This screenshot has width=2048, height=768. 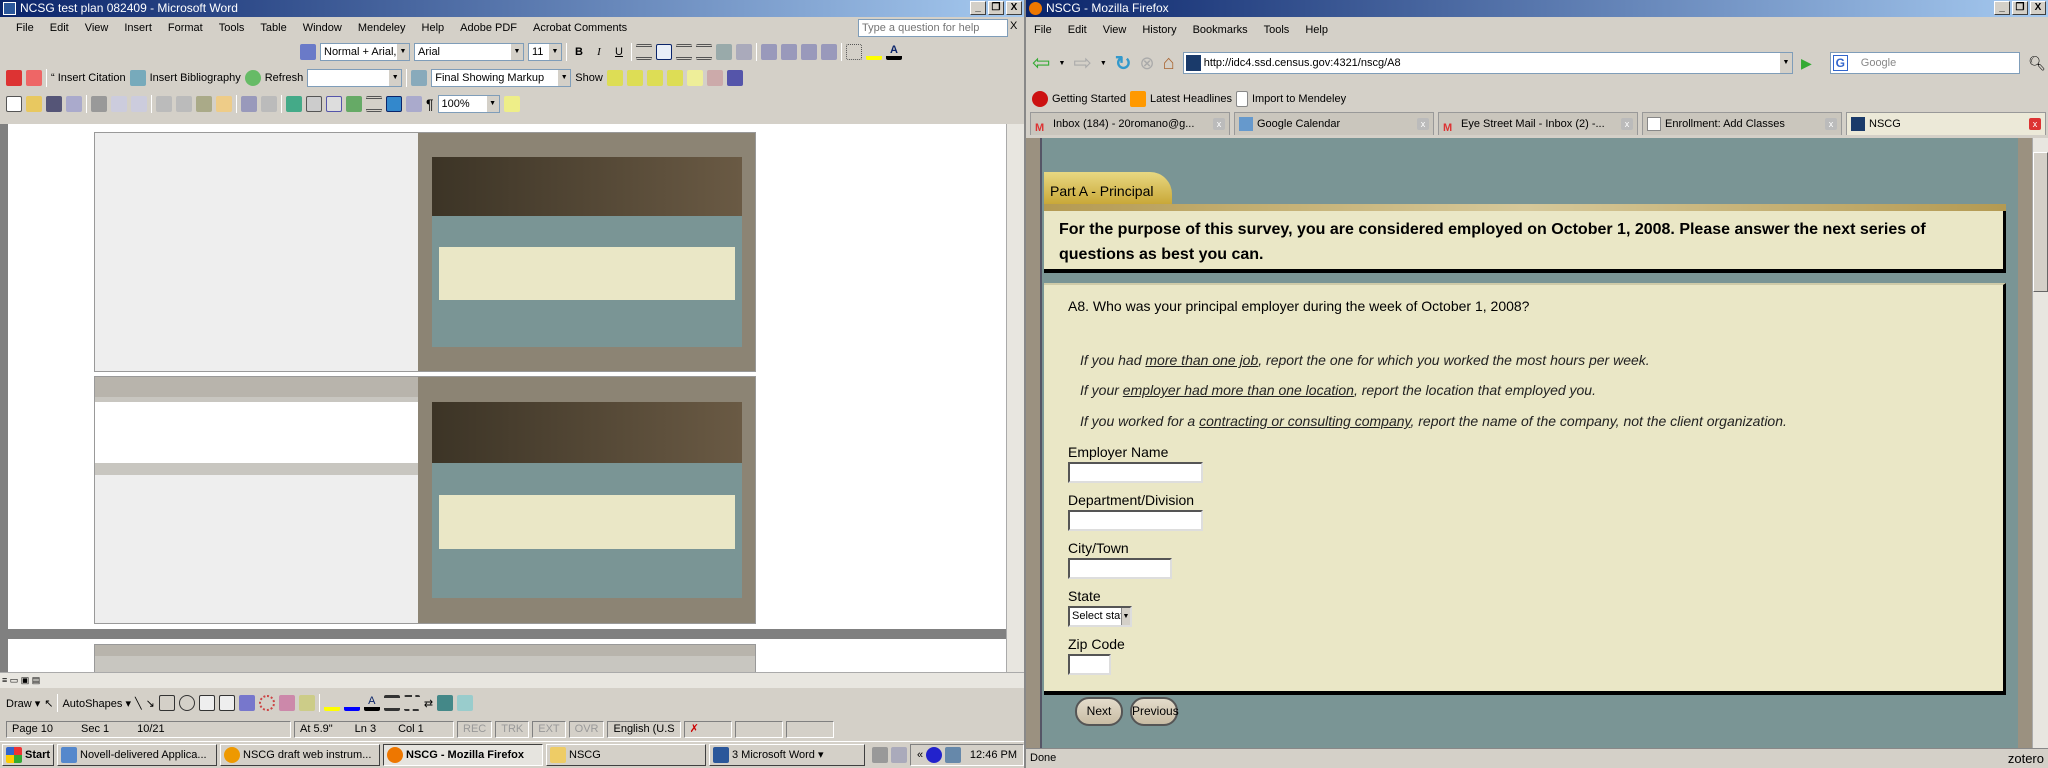 I want to click on save-icon, so click(x=54, y=104).